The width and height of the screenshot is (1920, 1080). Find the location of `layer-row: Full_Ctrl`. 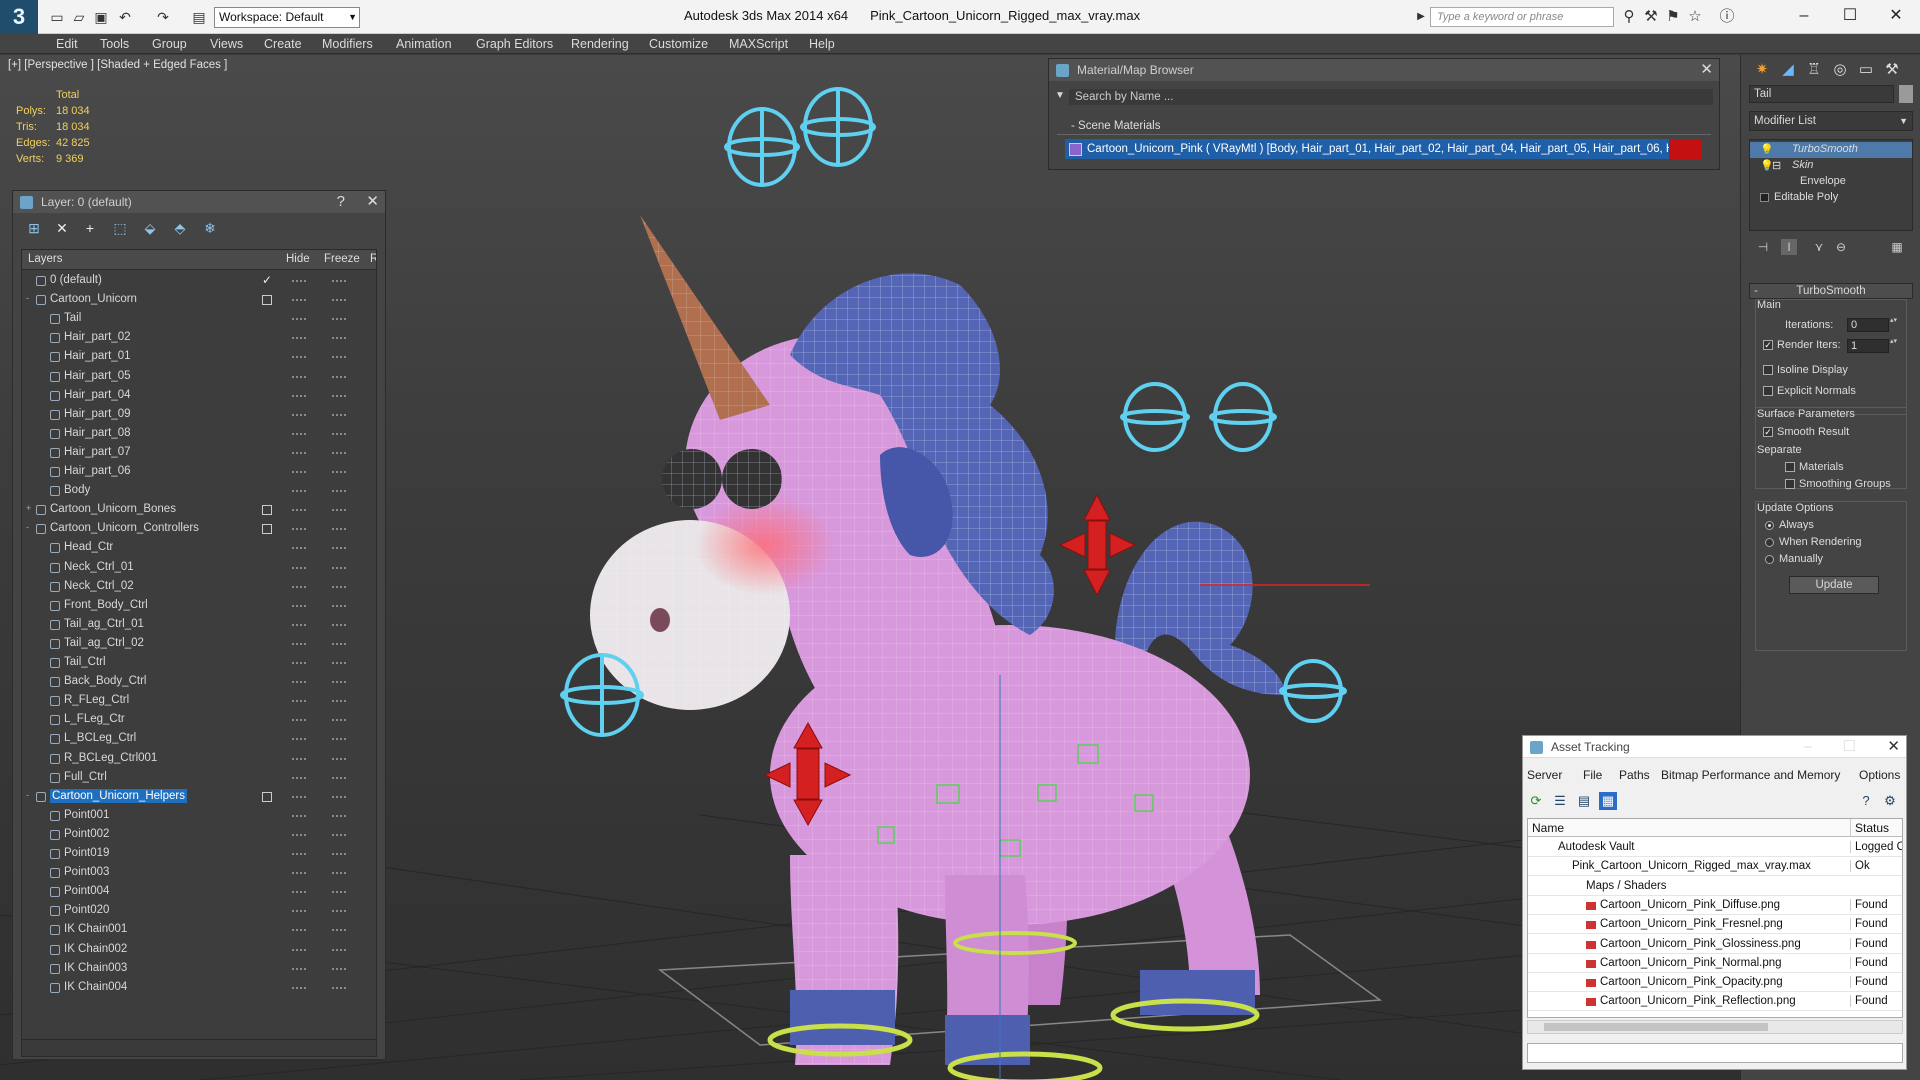

layer-row: Full_Ctrl is located at coordinates (199, 778).